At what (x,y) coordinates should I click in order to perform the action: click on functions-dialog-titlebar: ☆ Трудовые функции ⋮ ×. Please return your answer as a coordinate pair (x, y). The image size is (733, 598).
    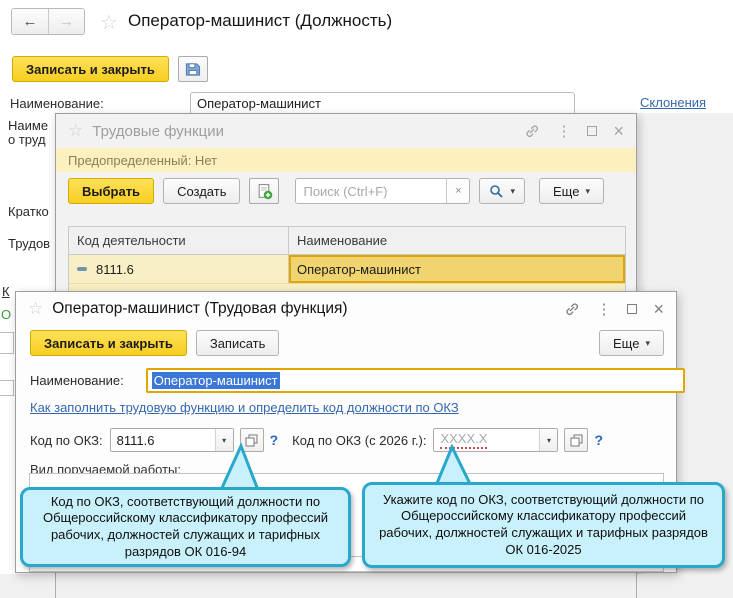
    Looking at the image, I should click on (346, 131).